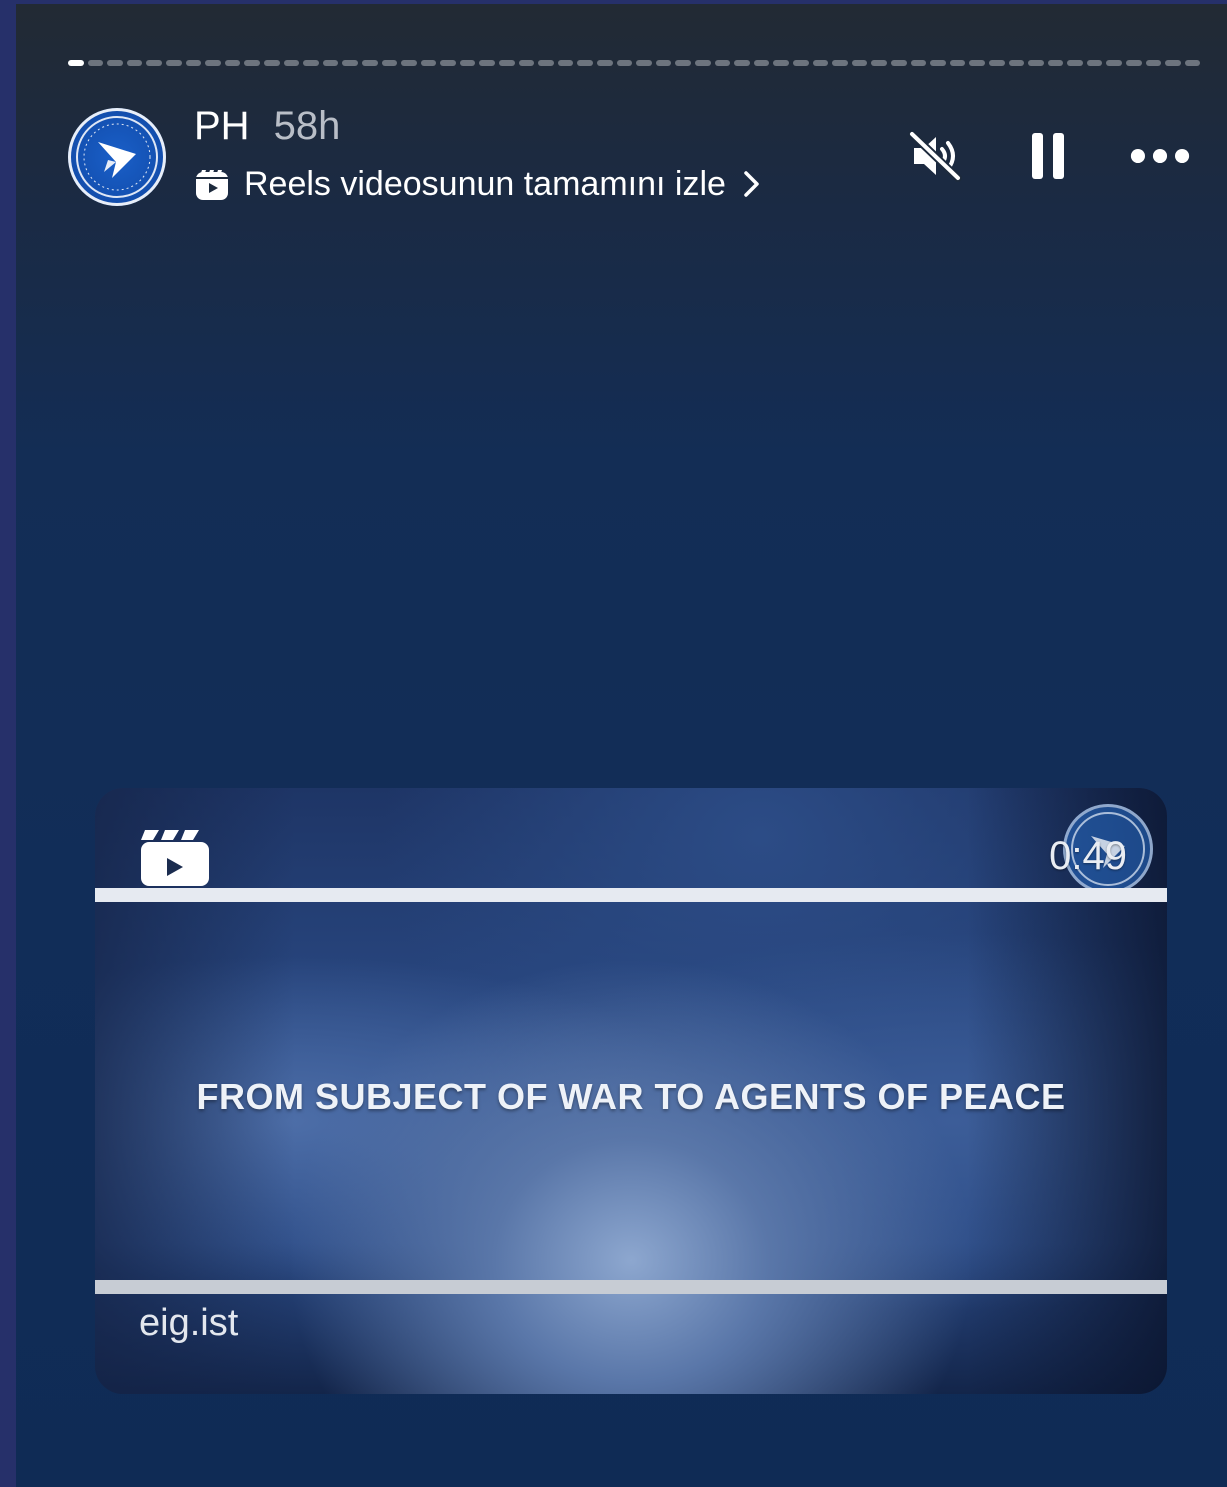 This screenshot has height=1487, width=1227. I want to click on dove-logo-icon, so click(117, 157).